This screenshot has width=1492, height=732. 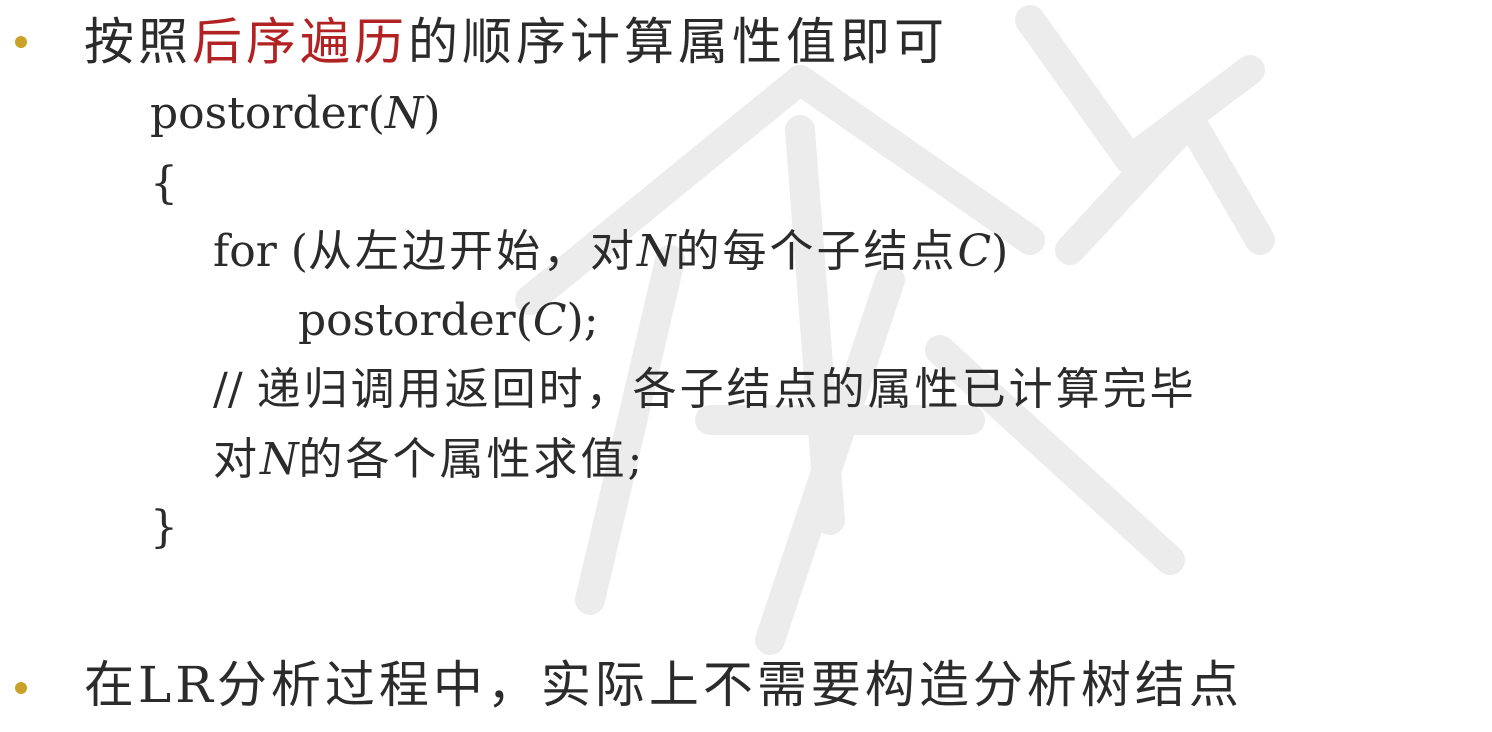 What do you see at coordinates (300, 42) in the screenshot?
I see `bullet-1-highlight: 后序遍历` at bounding box center [300, 42].